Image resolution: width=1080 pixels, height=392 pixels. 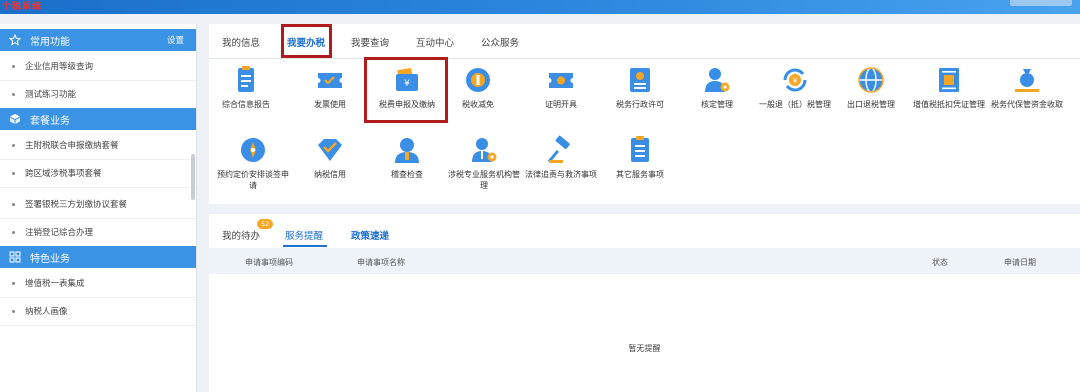 I want to click on certificate-ticket-icon, so click(x=561, y=80).